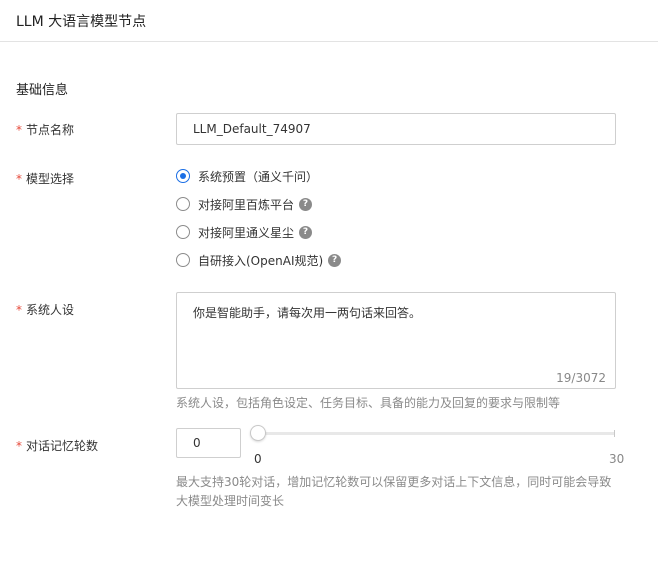 Image resolution: width=658 pixels, height=561 pixels. What do you see at coordinates (329, 21) in the screenshot?
I see `panel-header: LLM 大语言模型节点` at bounding box center [329, 21].